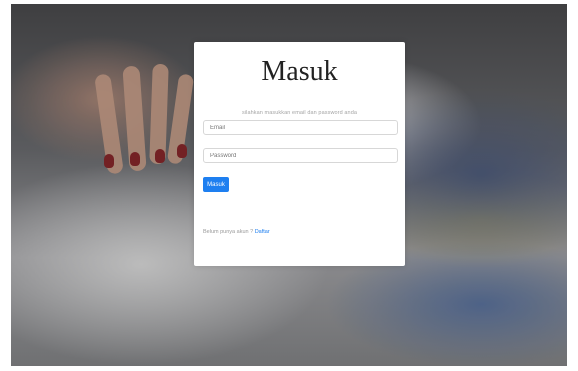  Describe the element at coordinates (300, 127) in the screenshot. I see `email-field` at that location.